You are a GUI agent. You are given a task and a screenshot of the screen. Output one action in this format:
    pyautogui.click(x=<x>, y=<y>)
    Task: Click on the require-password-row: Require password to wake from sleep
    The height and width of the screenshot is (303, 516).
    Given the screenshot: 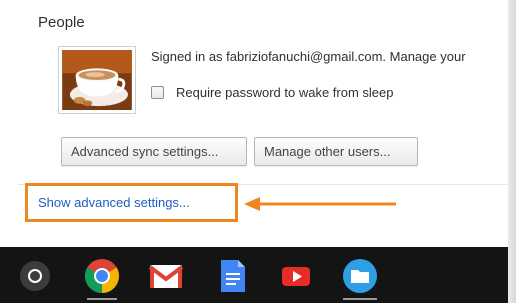 What is the action you would take?
    pyautogui.click(x=272, y=92)
    